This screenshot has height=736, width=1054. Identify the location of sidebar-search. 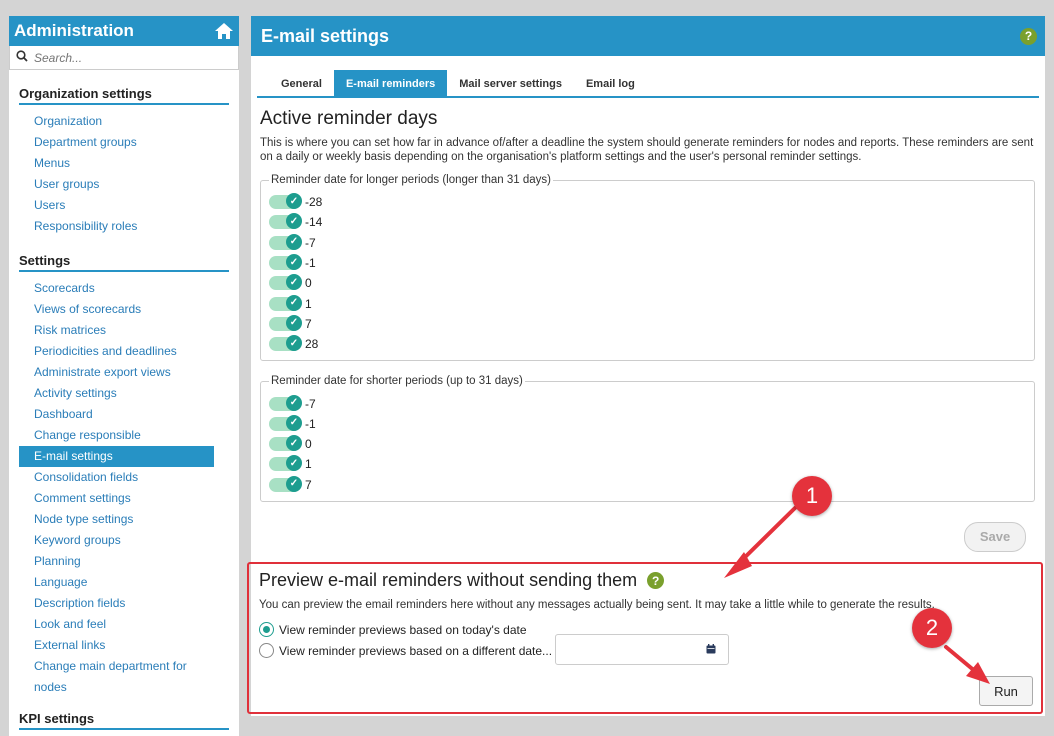
(124, 58).